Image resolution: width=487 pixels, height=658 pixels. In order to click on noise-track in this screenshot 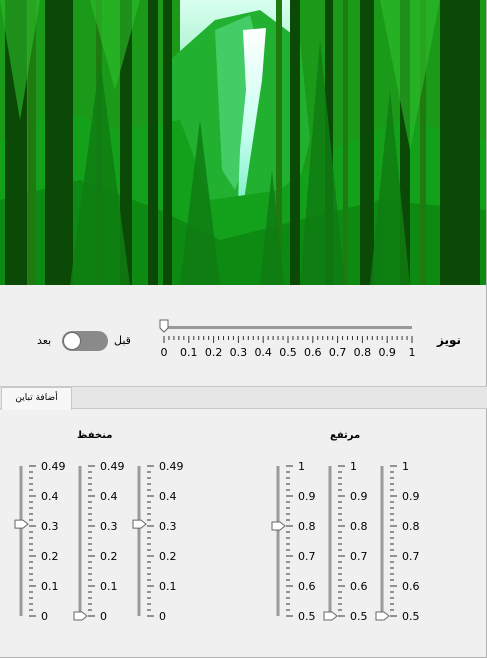, I will do `click(288, 327)`.